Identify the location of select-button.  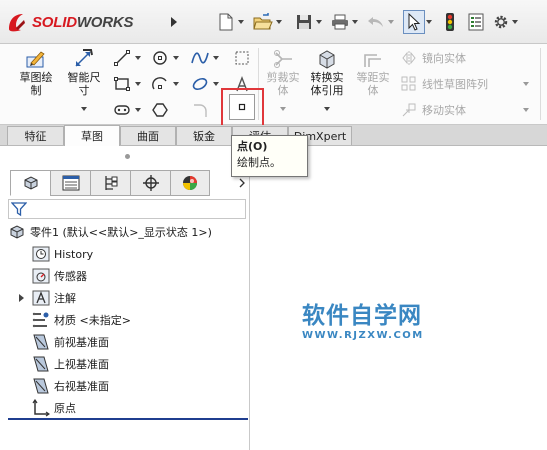
(414, 22).